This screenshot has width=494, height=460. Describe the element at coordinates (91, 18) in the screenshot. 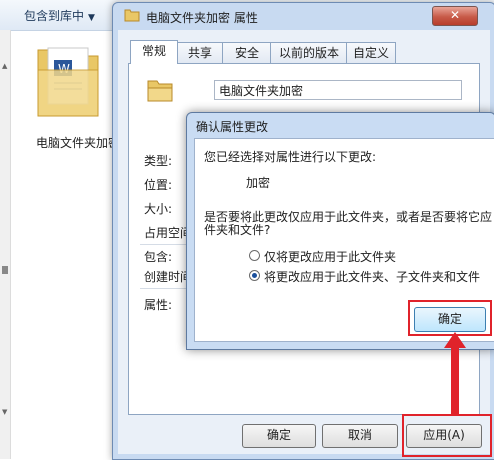

I see `chevron-down-icon: ▼` at that location.